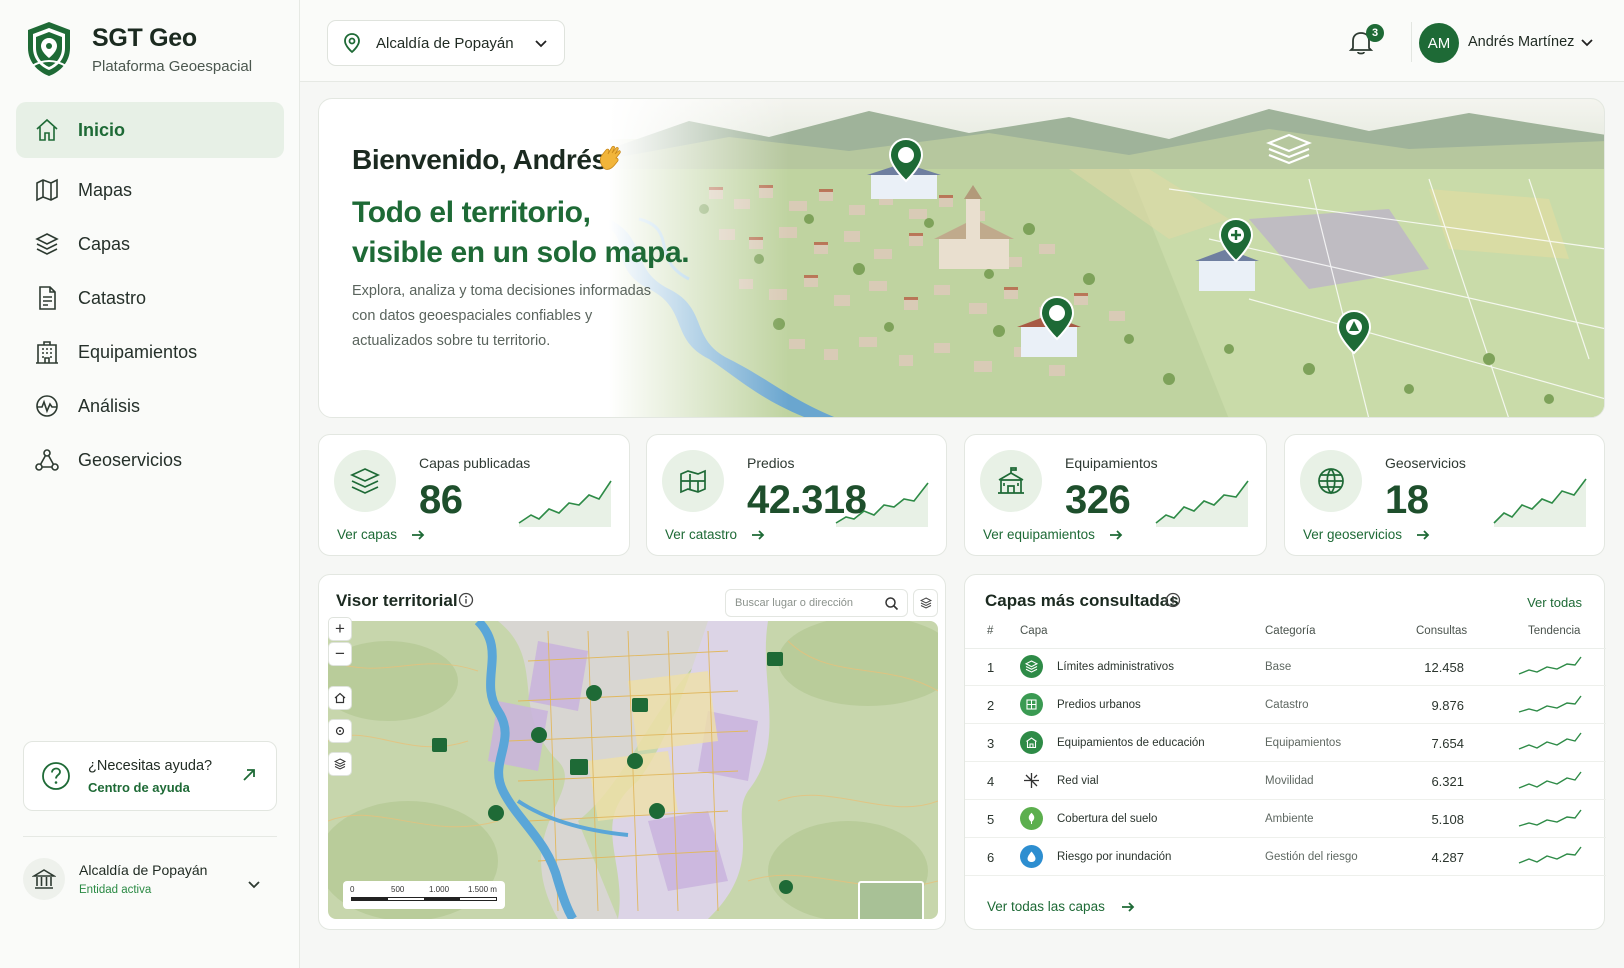 Image resolution: width=1624 pixels, height=968 pixels. I want to click on table-row: 2 Predios urbanos Catastro 9.876, so click(1285, 705).